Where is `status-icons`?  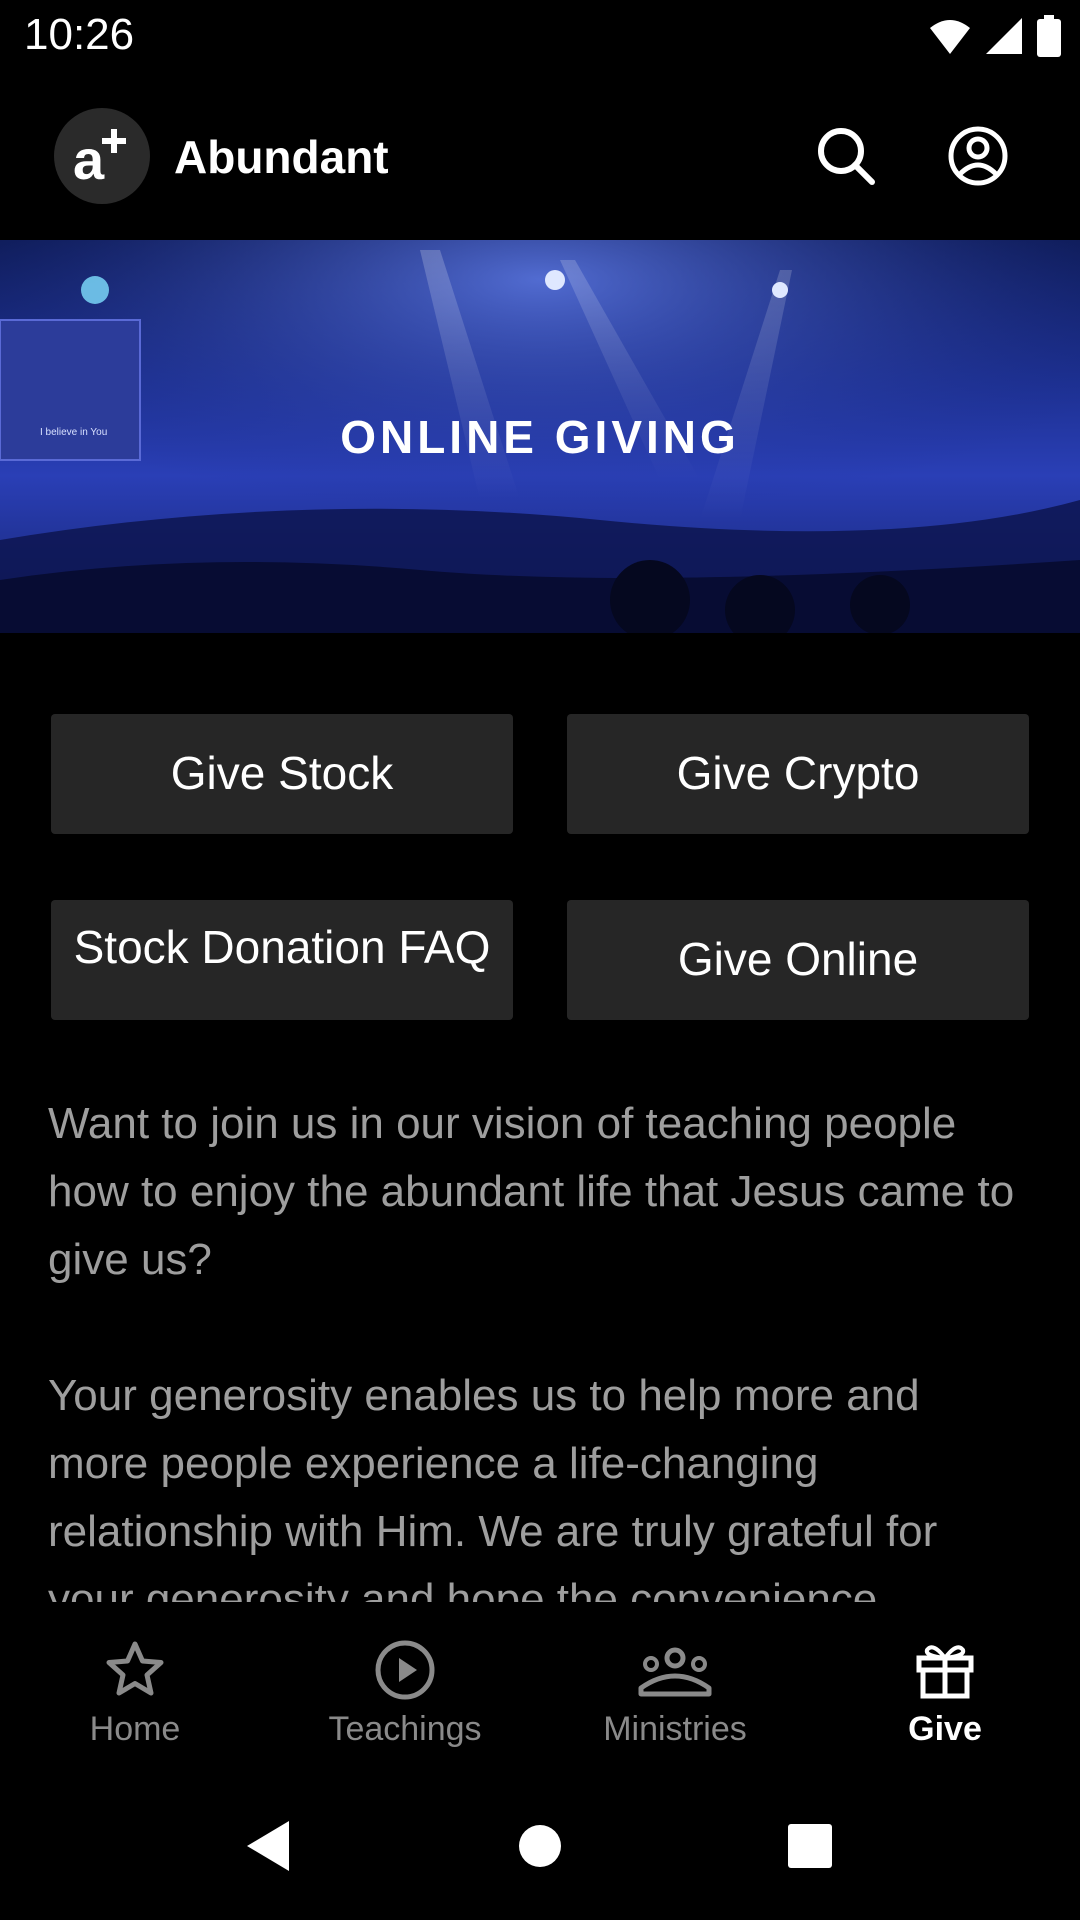
status-icons is located at coordinates (995, 36).